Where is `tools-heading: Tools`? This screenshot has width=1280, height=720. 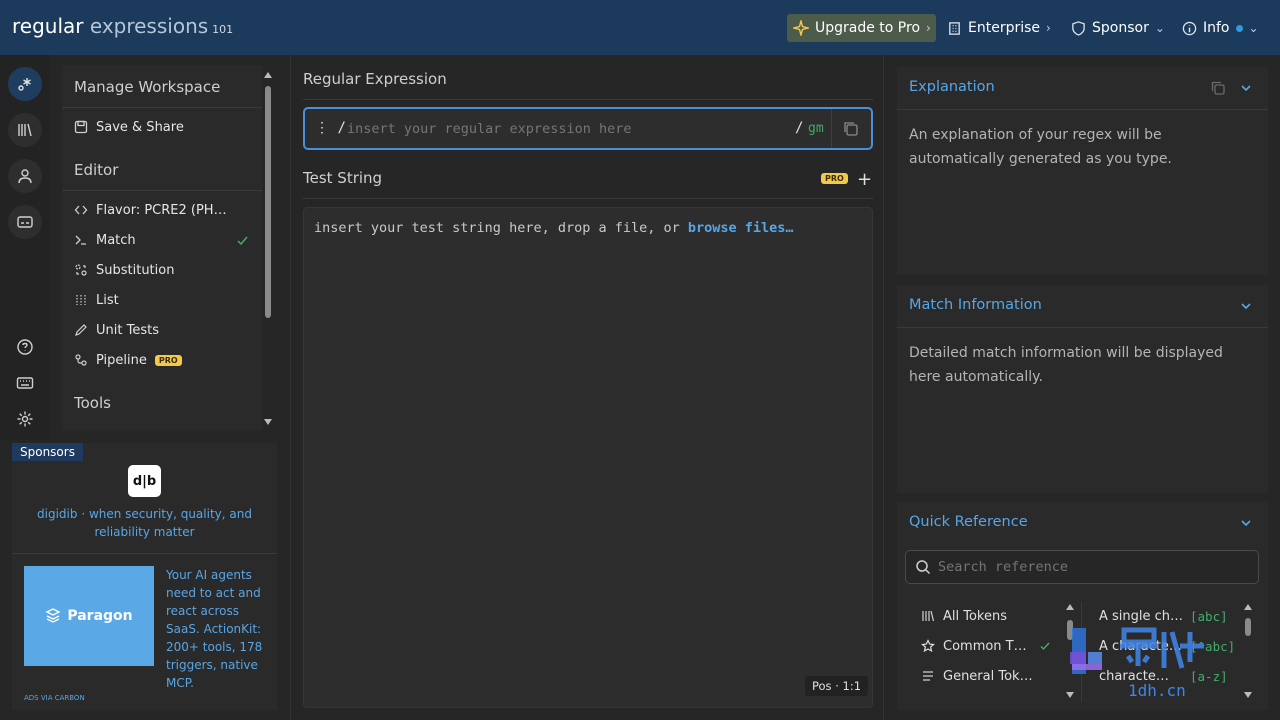 tools-heading: Tools is located at coordinates (92, 403).